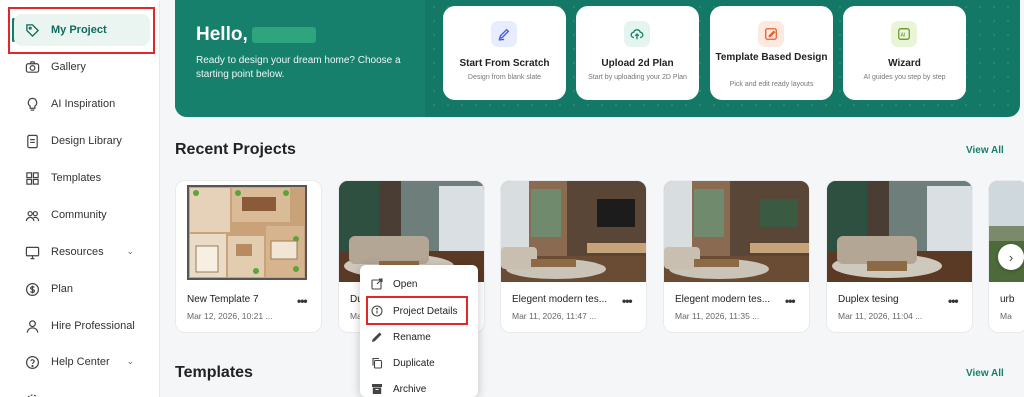 This screenshot has height=397, width=1024. Describe the element at coordinates (214, 372) in the screenshot. I see `templates-title: Templates` at that location.